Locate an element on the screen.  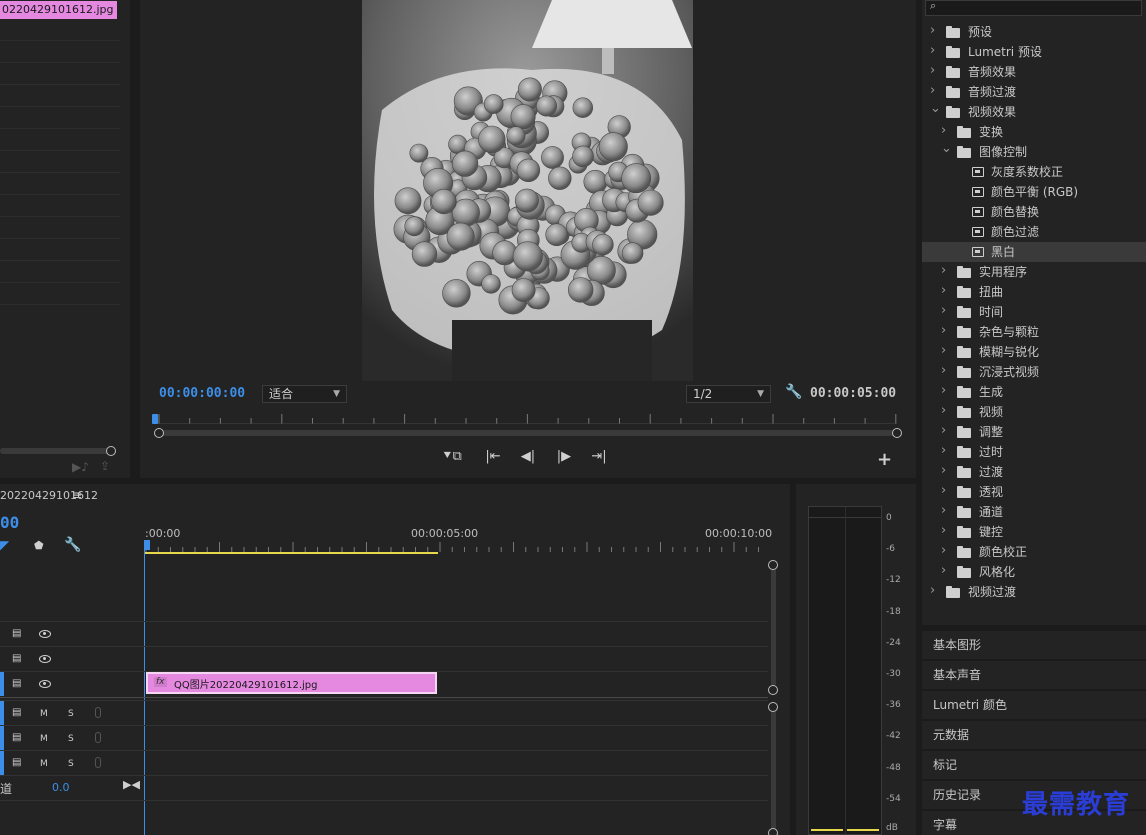
effects-tree-row: › 沉浸式视频 is located at coordinates (1034, 372).